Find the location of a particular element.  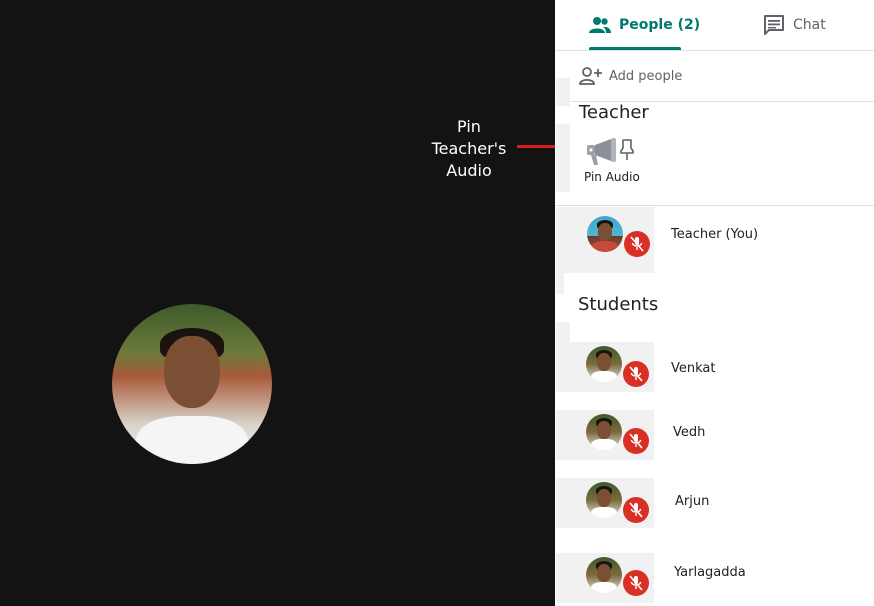

tab-chat: Chat is located at coordinates (794, 25).